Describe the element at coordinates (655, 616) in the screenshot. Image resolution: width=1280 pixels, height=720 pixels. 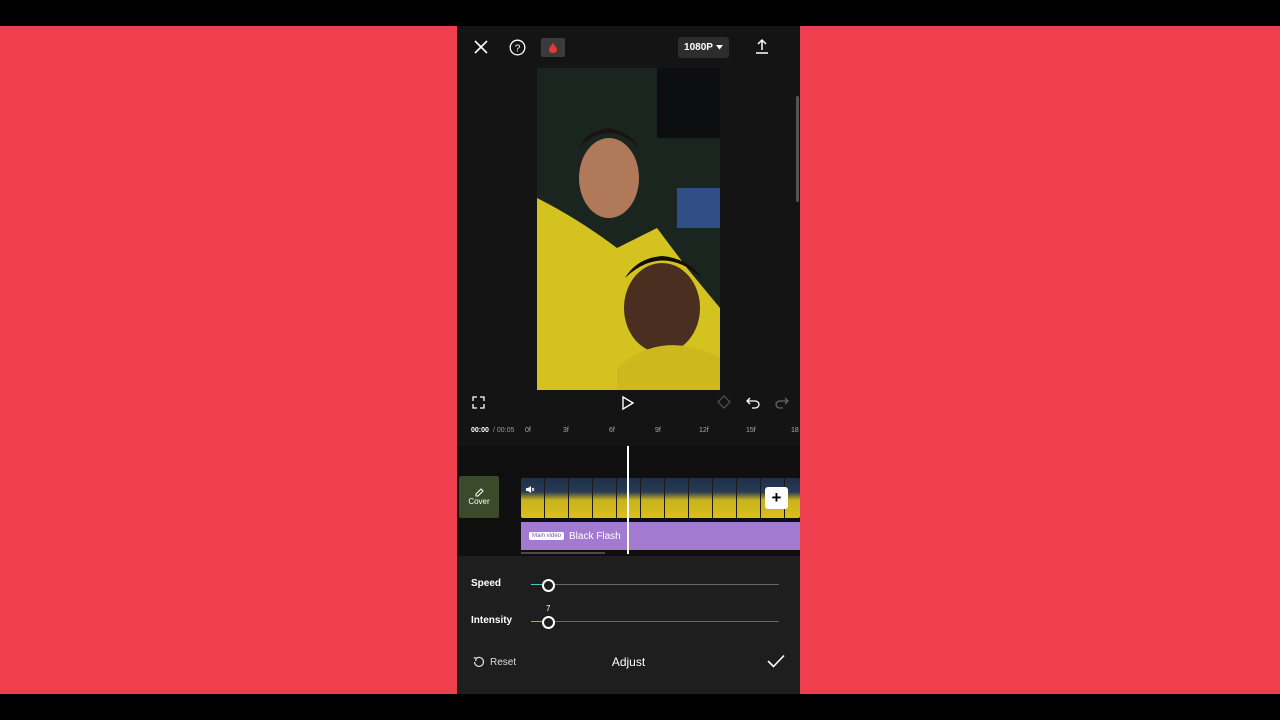
I see `intensity-slider: 7` at that location.